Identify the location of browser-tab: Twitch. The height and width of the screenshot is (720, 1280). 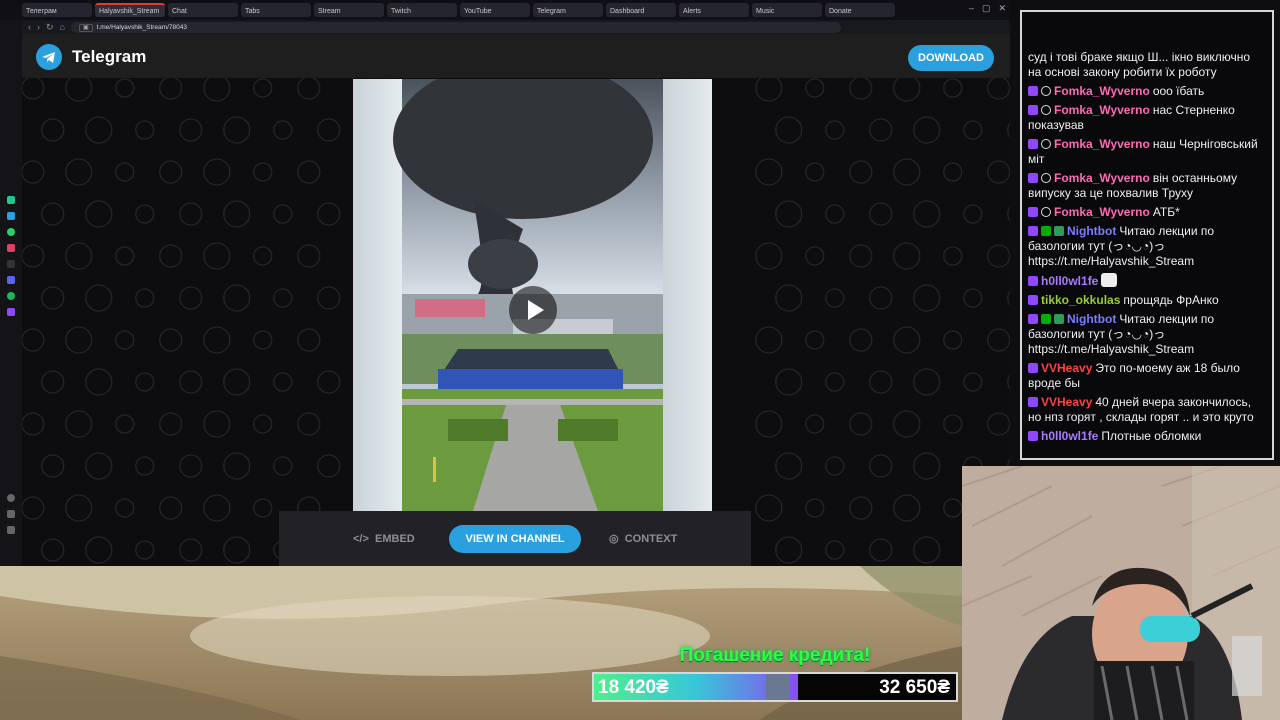
(422, 10).